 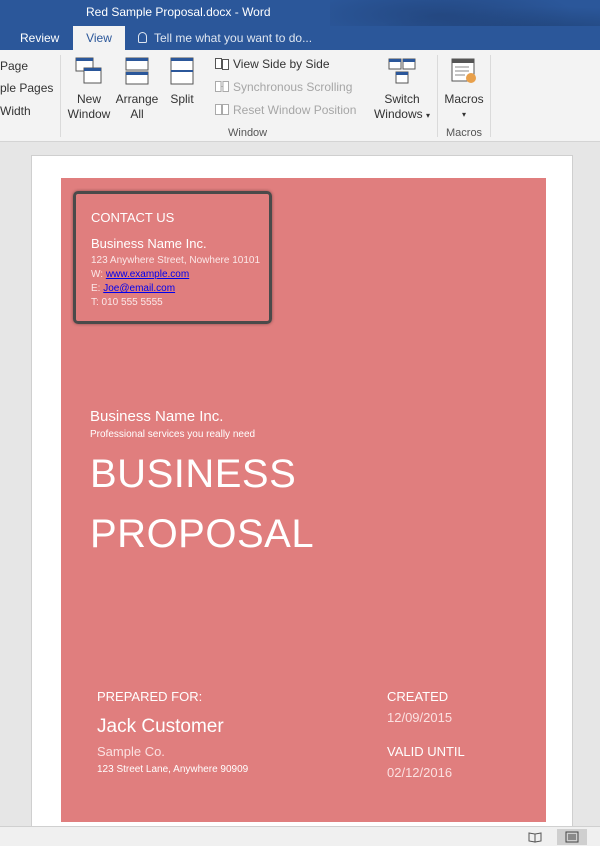 I want to click on customer-address: 123 Street Lane, Anywhere 90909, so click(x=173, y=769).